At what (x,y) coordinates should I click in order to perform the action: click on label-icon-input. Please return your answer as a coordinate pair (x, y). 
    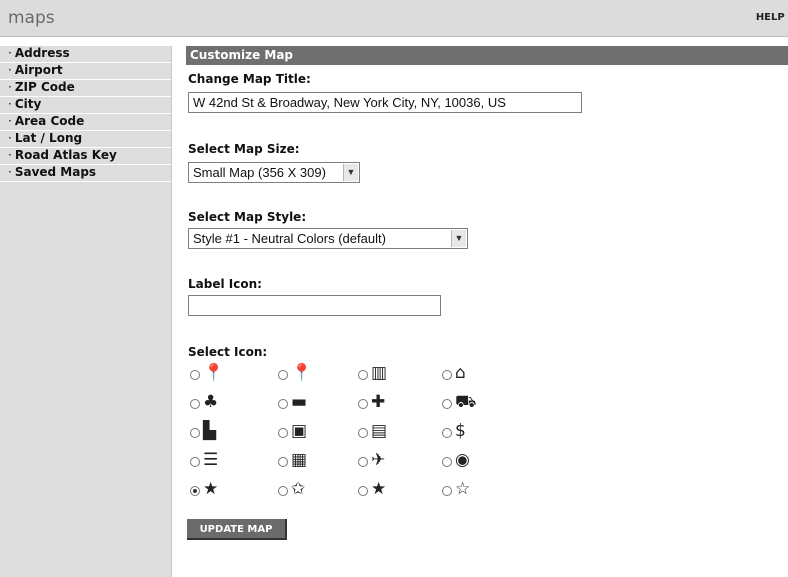
    Looking at the image, I should click on (314, 305).